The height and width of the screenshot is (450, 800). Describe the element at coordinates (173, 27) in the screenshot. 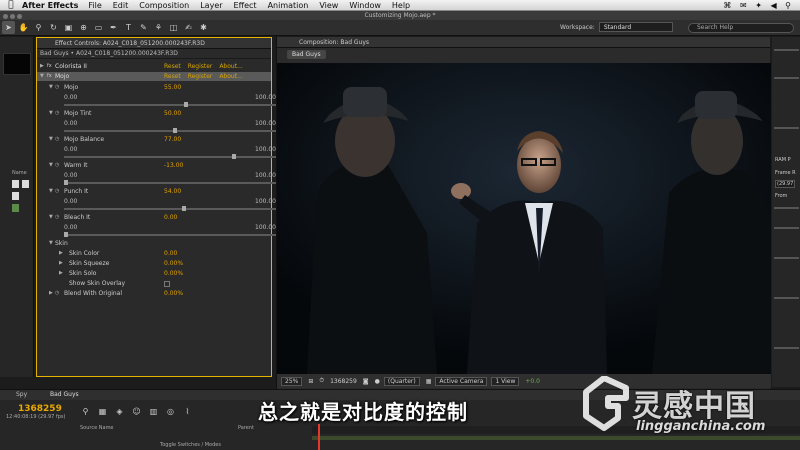

I see `eraser-tool-icon: ◫` at that location.